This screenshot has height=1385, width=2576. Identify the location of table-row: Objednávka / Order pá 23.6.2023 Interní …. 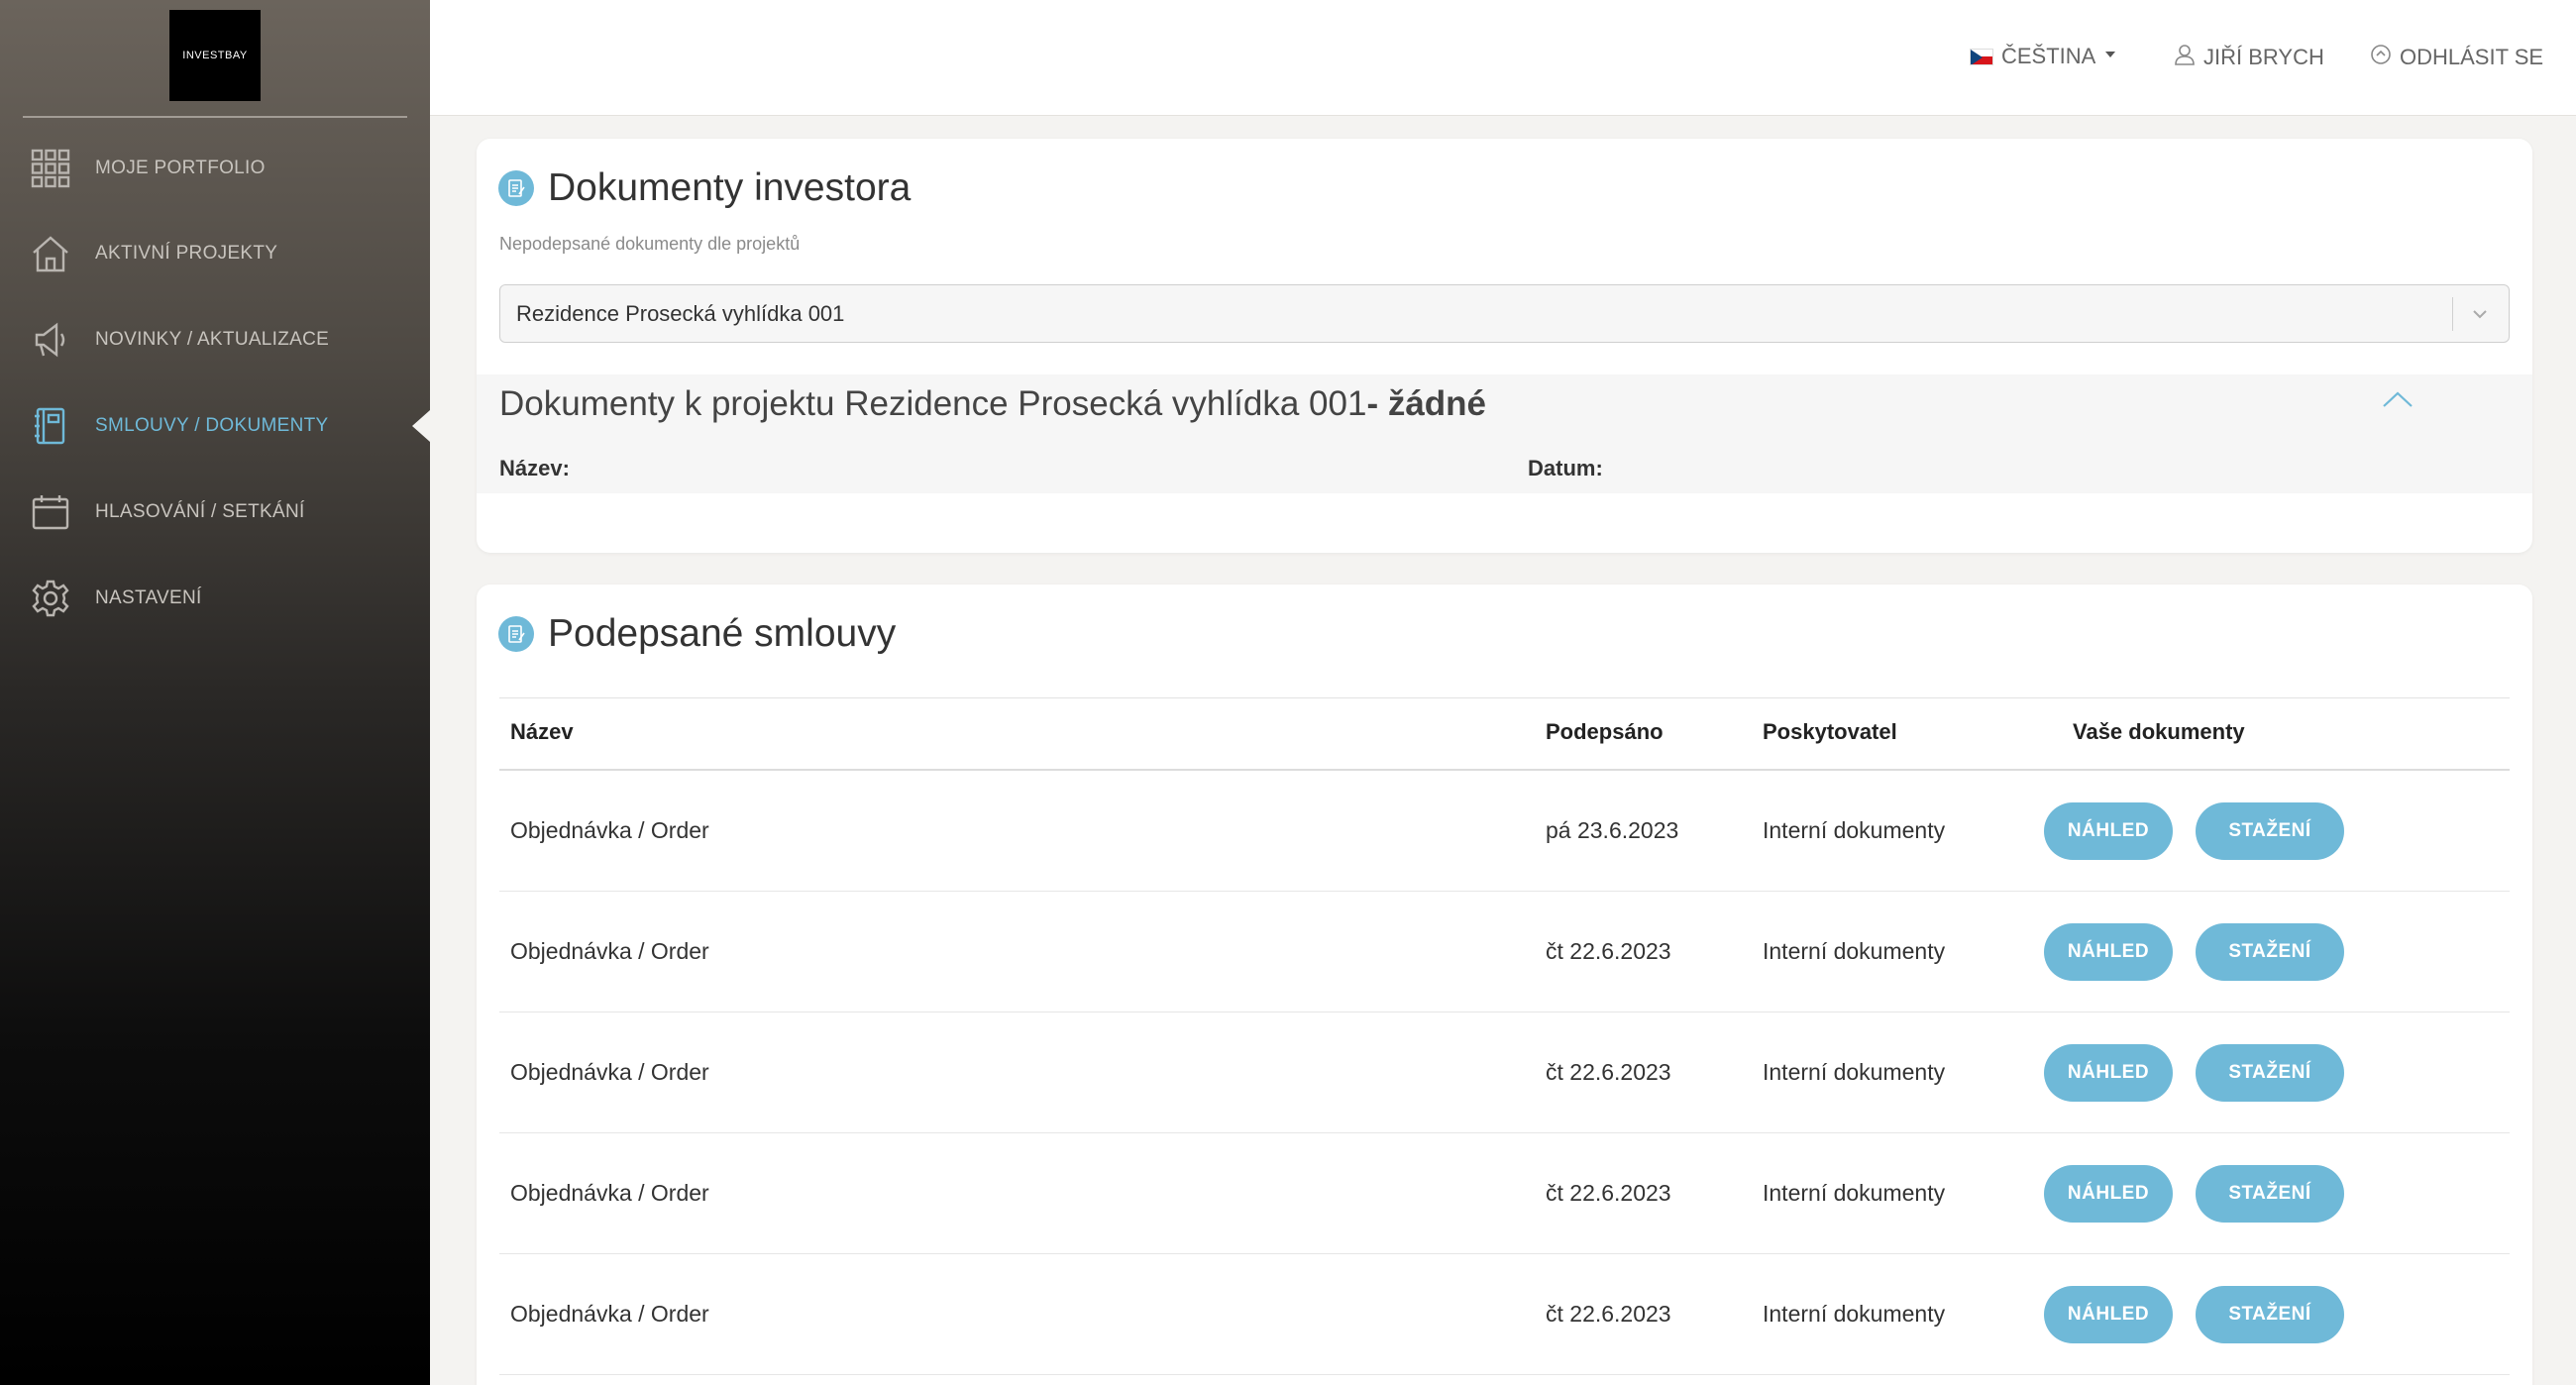
(1504, 831).